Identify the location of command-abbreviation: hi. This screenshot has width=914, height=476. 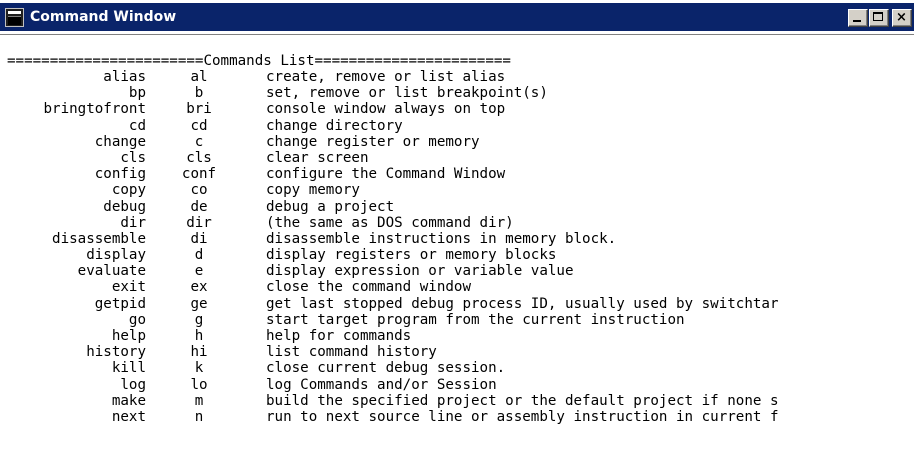
(199, 352).